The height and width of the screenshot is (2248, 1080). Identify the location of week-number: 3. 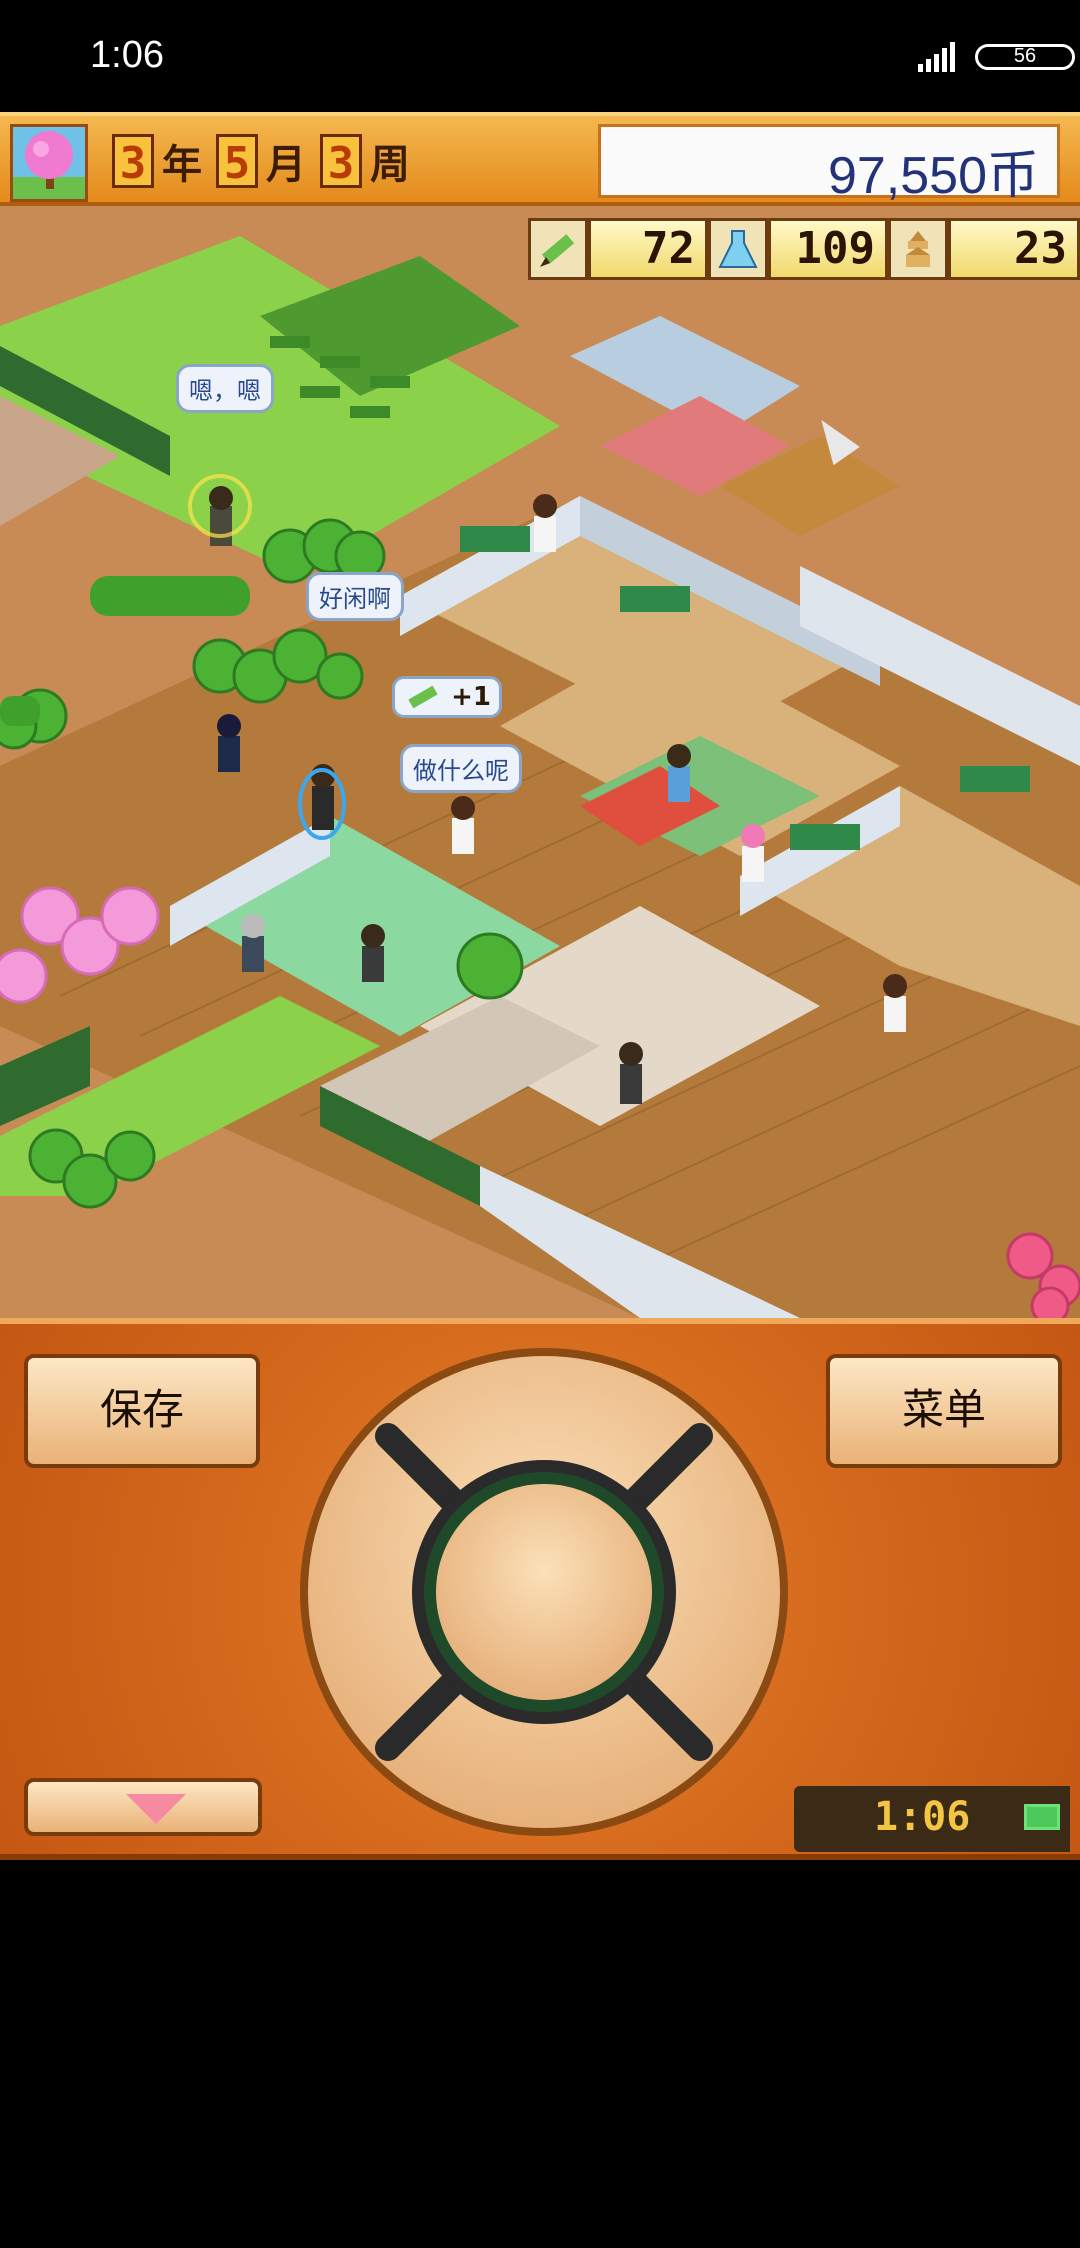
(341, 161).